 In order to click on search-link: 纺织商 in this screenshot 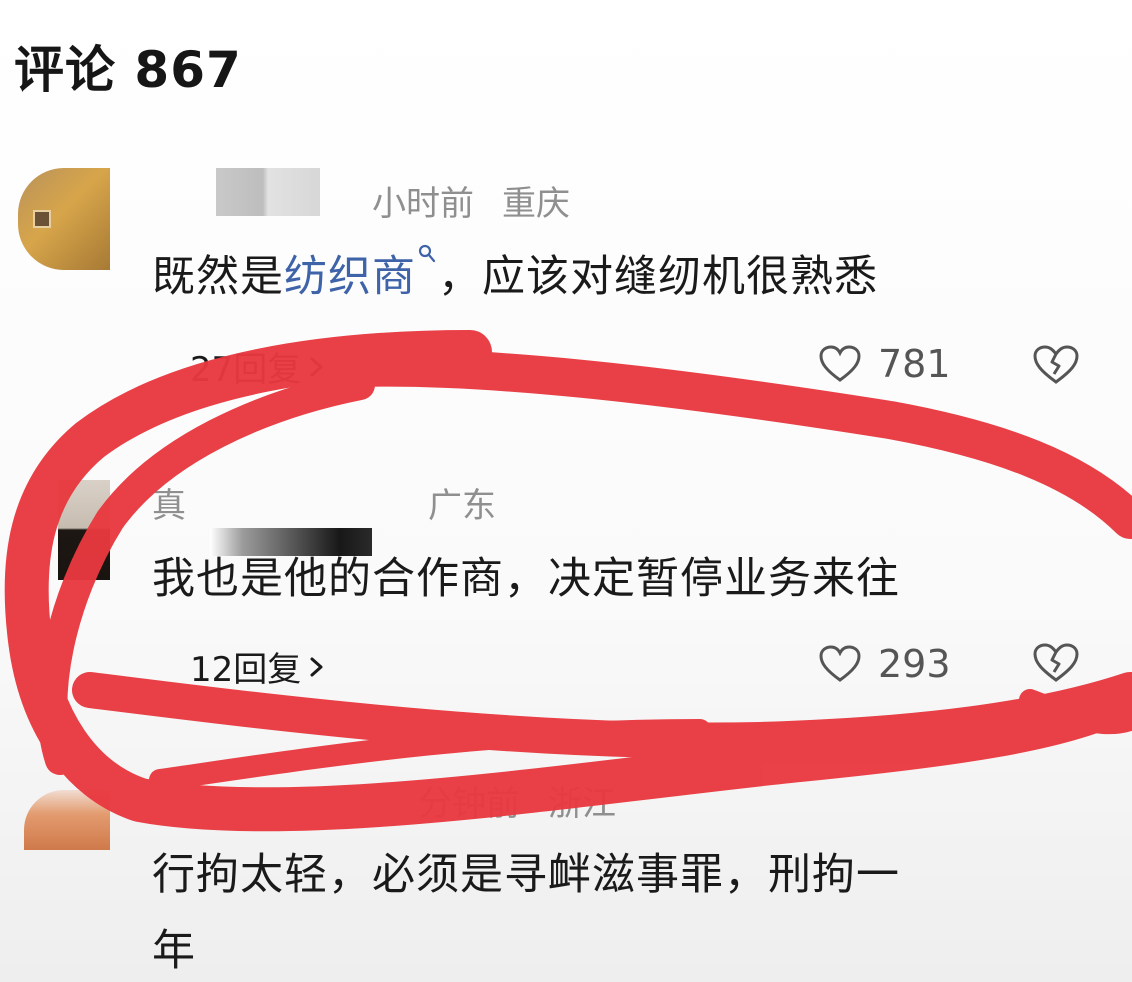, I will do `click(350, 277)`.